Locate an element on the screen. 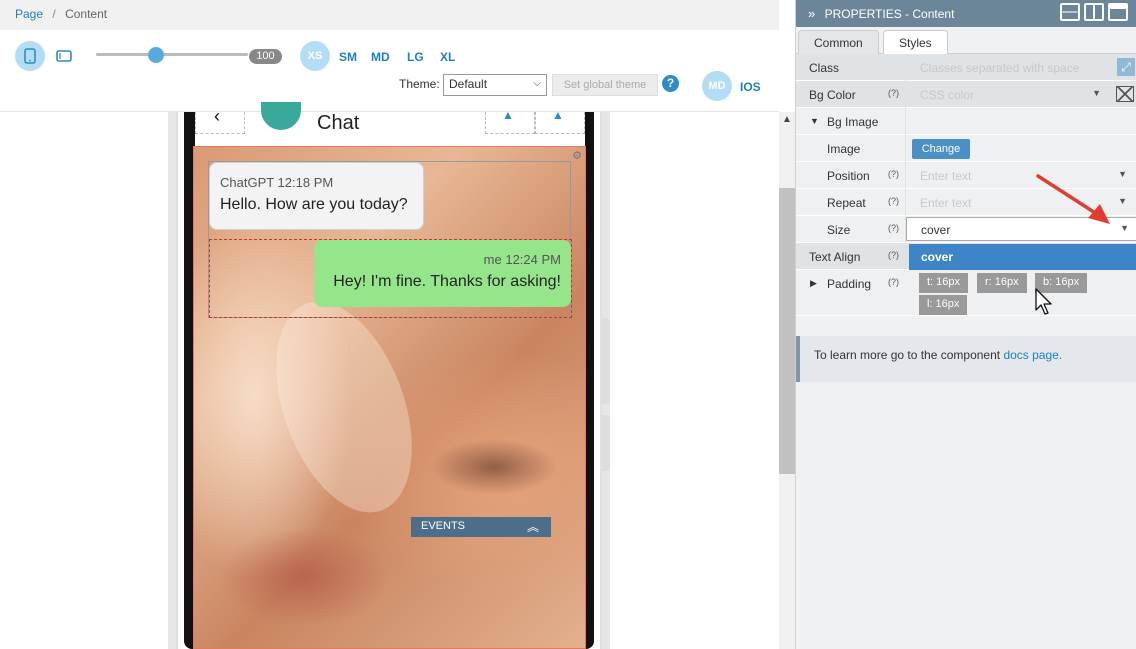 This screenshot has width=1136, height=649. expand-triangle-icon: ▶ is located at coordinates (813, 283).